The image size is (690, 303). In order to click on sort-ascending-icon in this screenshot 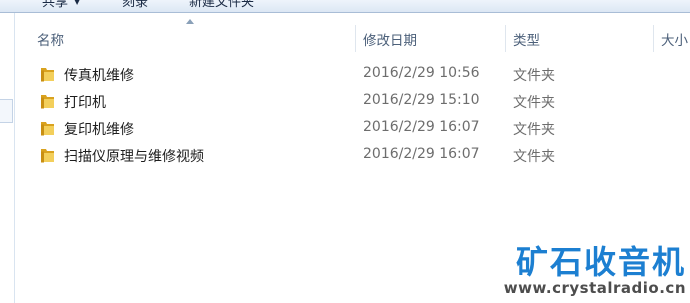, I will do `click(190, 21)`.